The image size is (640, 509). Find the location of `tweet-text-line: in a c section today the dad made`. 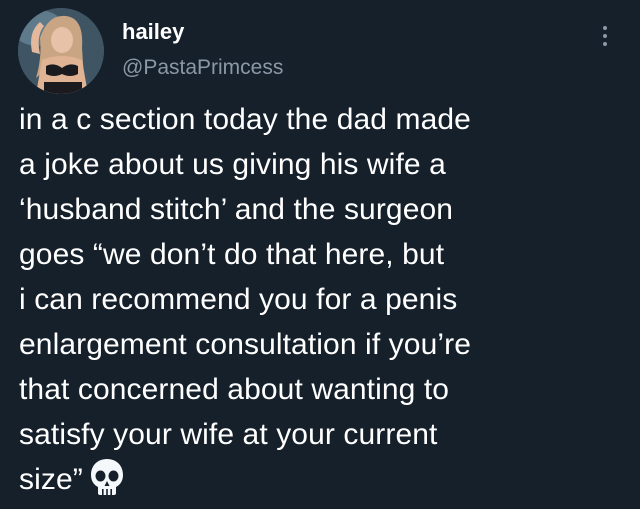

tweet-text-line: in a c section today the dad made is located at coordinates (245, 119).